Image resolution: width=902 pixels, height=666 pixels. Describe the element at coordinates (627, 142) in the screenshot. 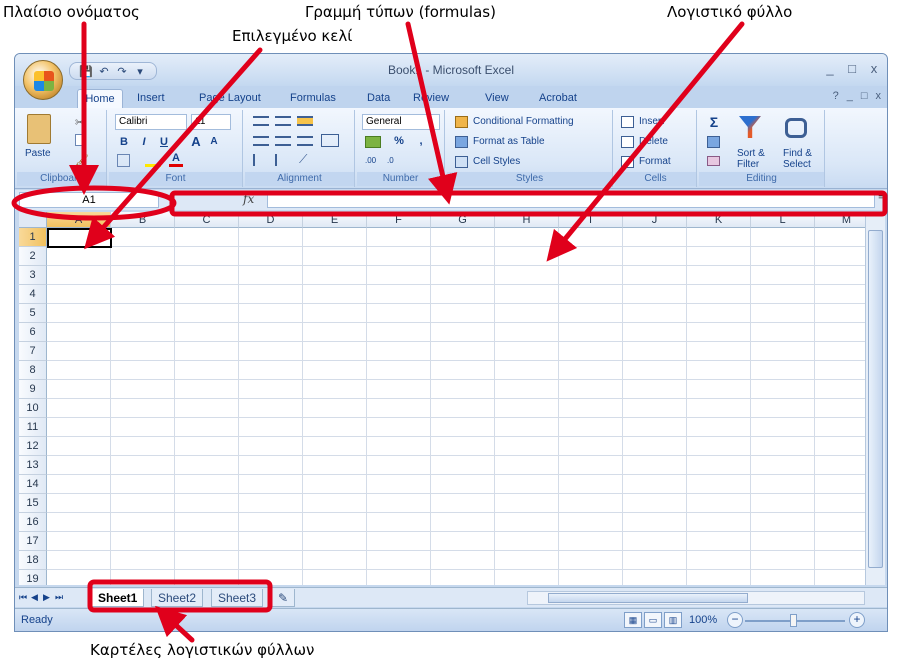

I see `delete-cells-icon` at that location.